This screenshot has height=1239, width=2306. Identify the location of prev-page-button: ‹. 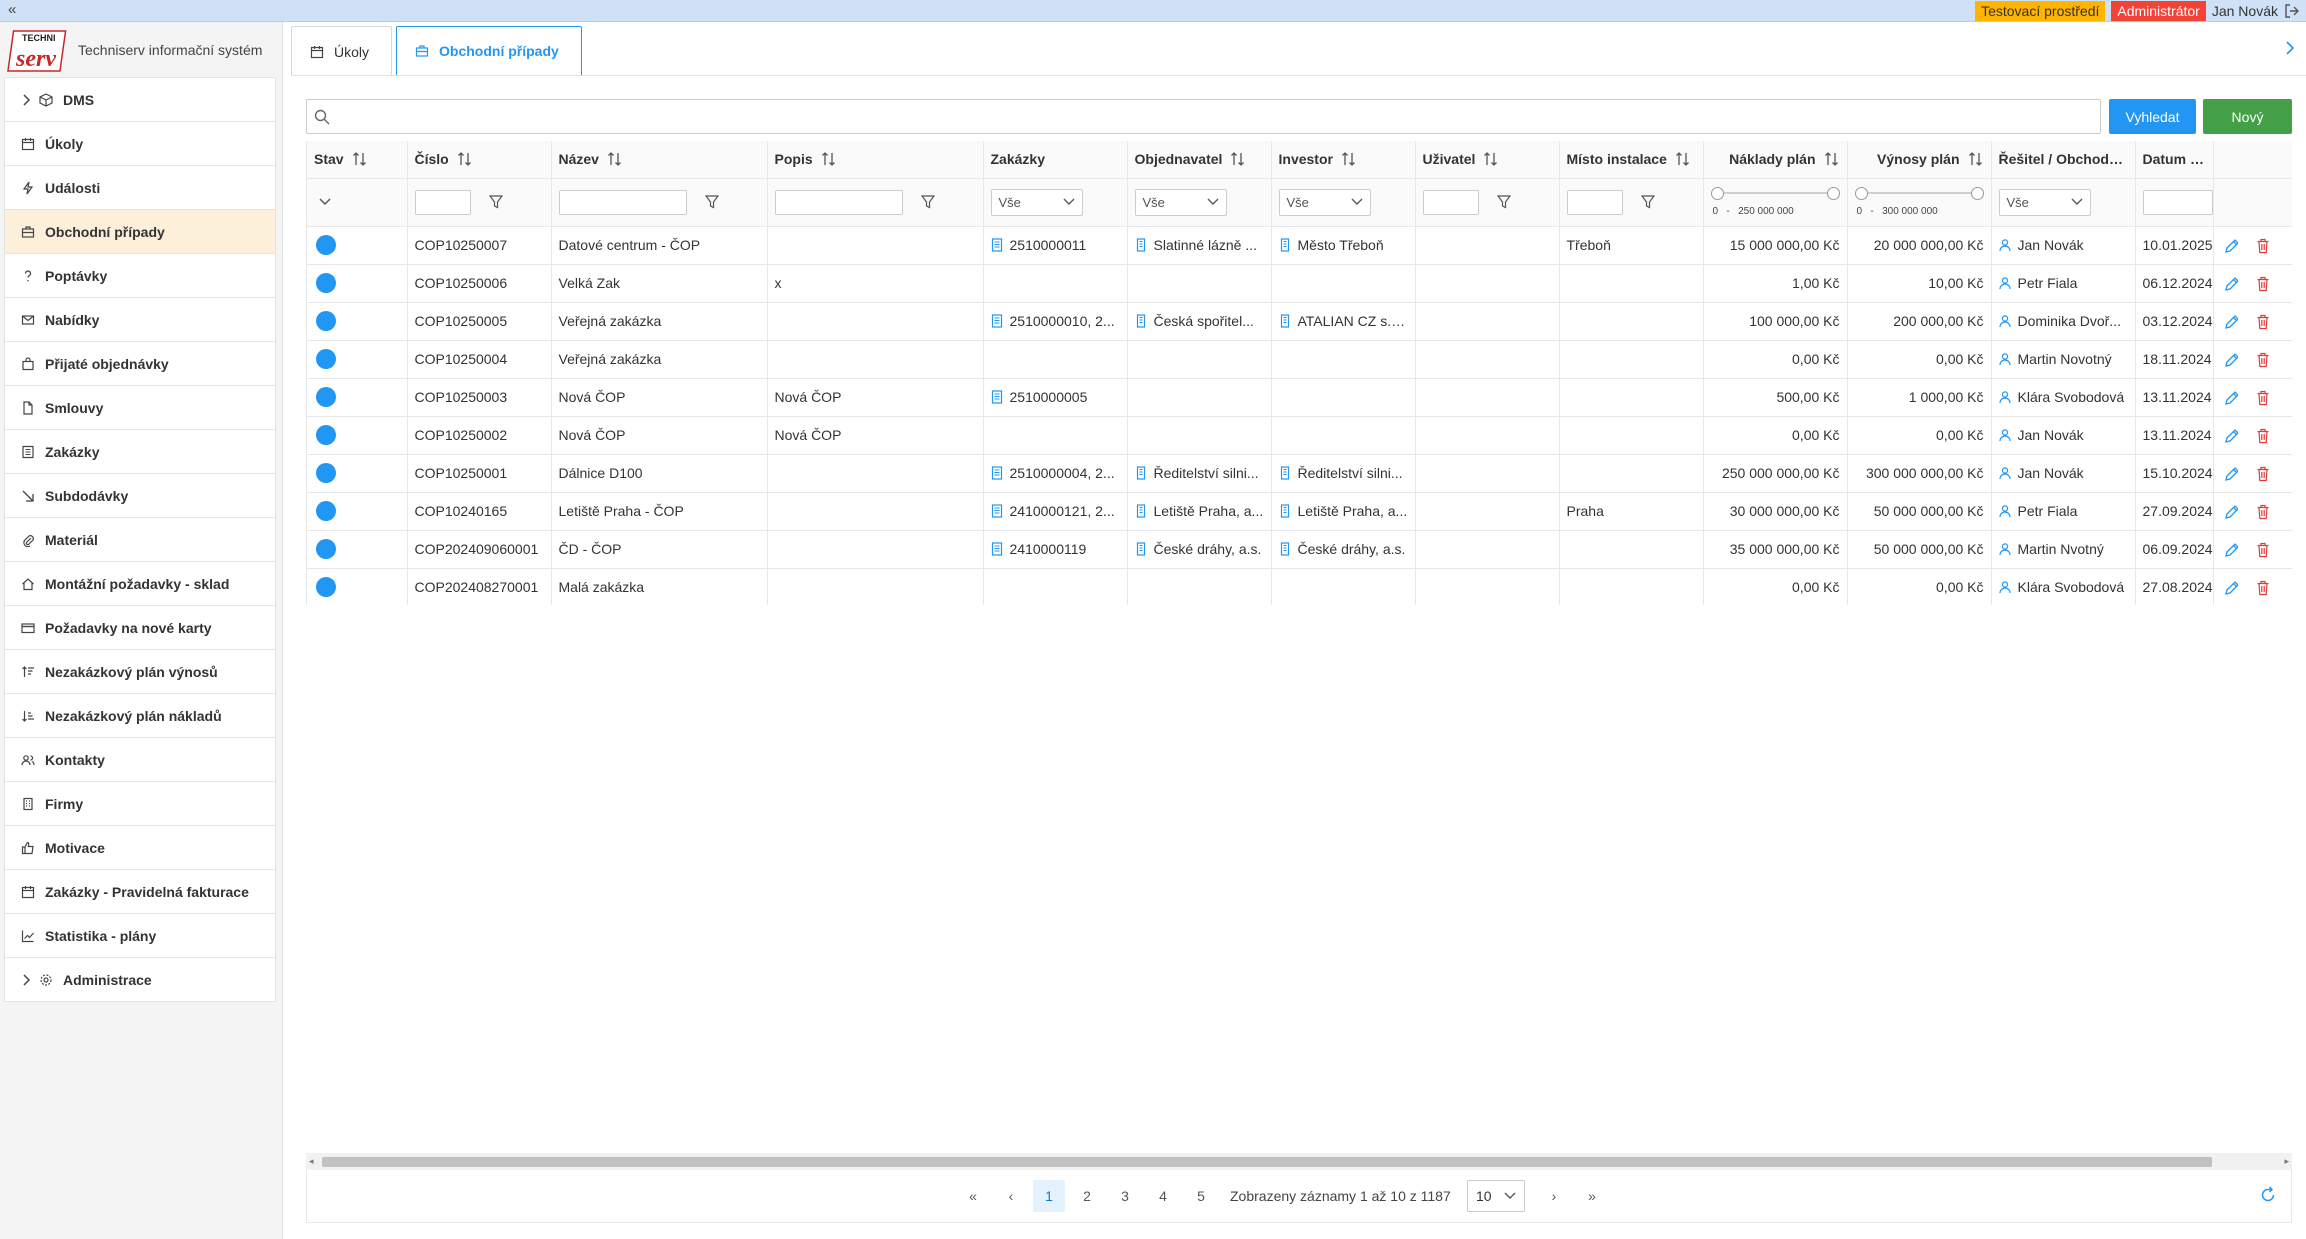
(1011, 1196).